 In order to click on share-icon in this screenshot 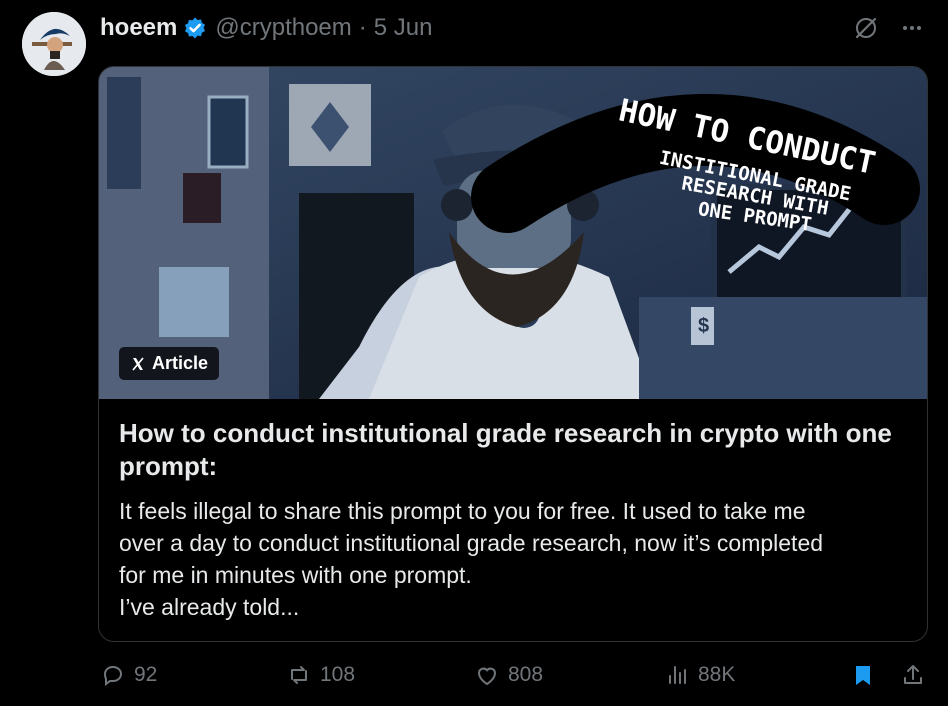, I will do `click(913, 674)`.